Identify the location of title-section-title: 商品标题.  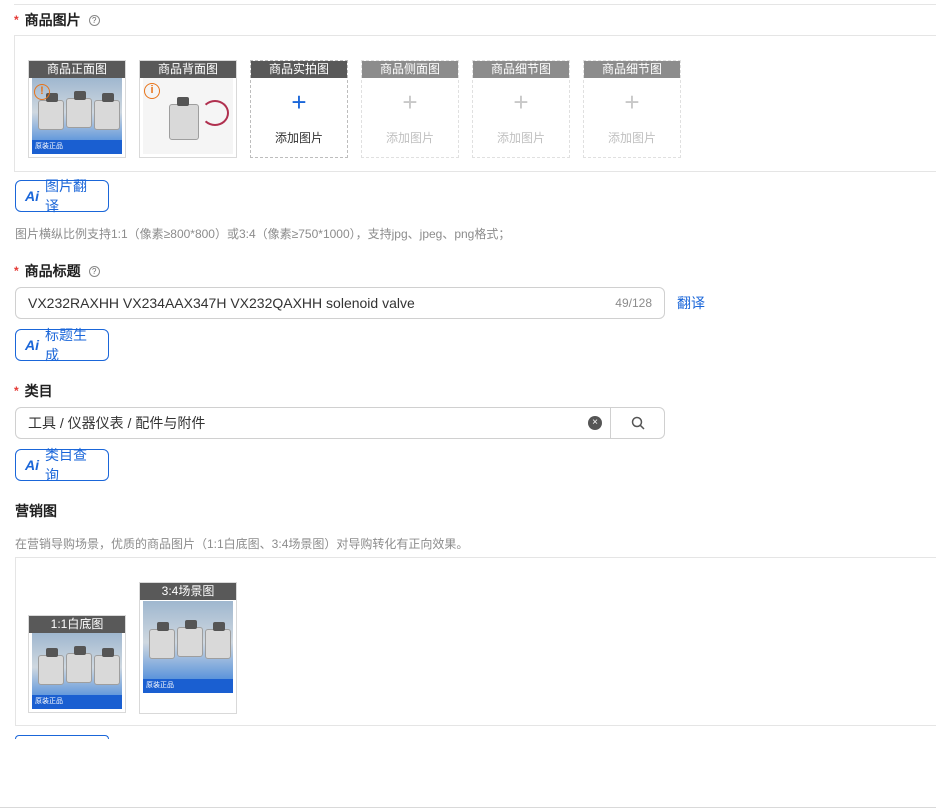
(52, 271).